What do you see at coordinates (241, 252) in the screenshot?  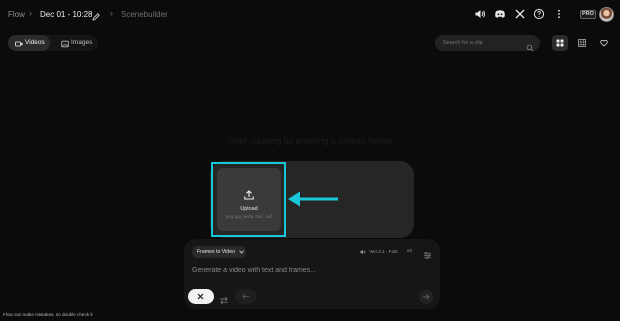 I see `chevron-down-icon` at bounding box center [241, 252].